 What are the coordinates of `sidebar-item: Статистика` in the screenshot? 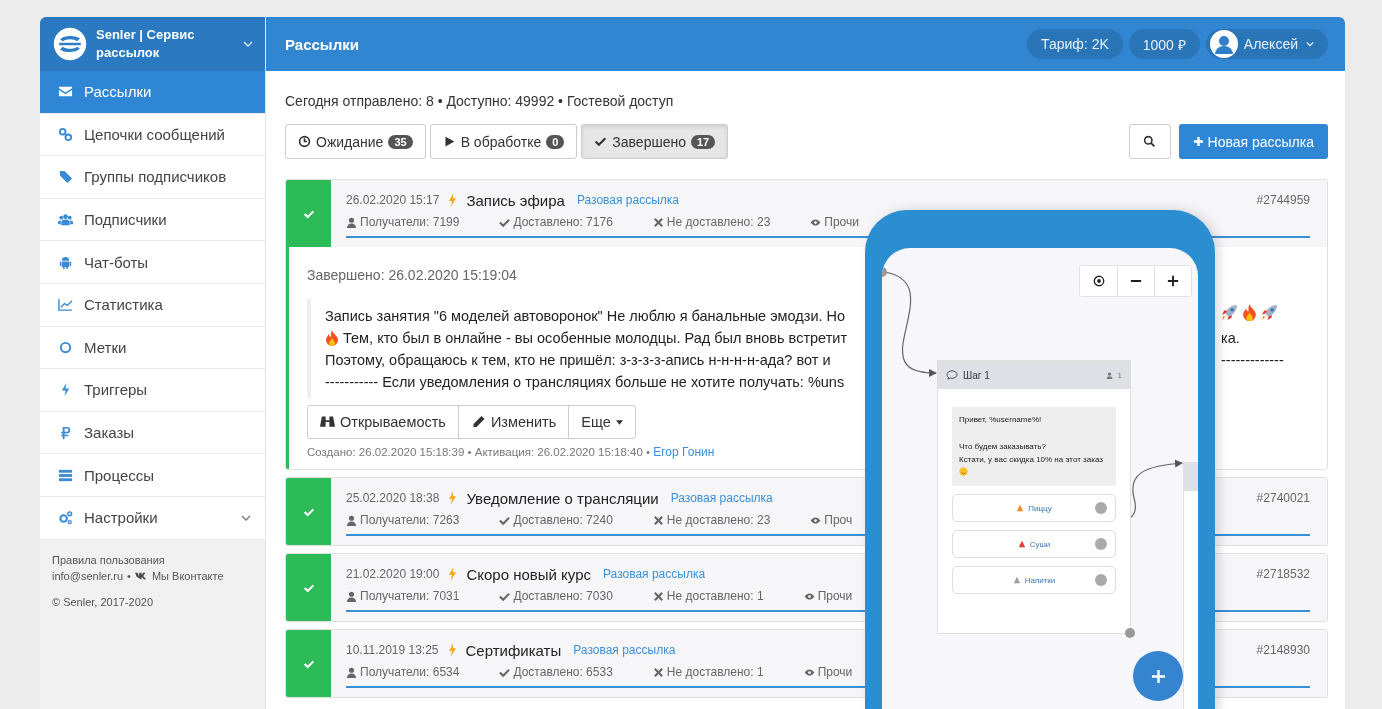 It's located at (152, 305).